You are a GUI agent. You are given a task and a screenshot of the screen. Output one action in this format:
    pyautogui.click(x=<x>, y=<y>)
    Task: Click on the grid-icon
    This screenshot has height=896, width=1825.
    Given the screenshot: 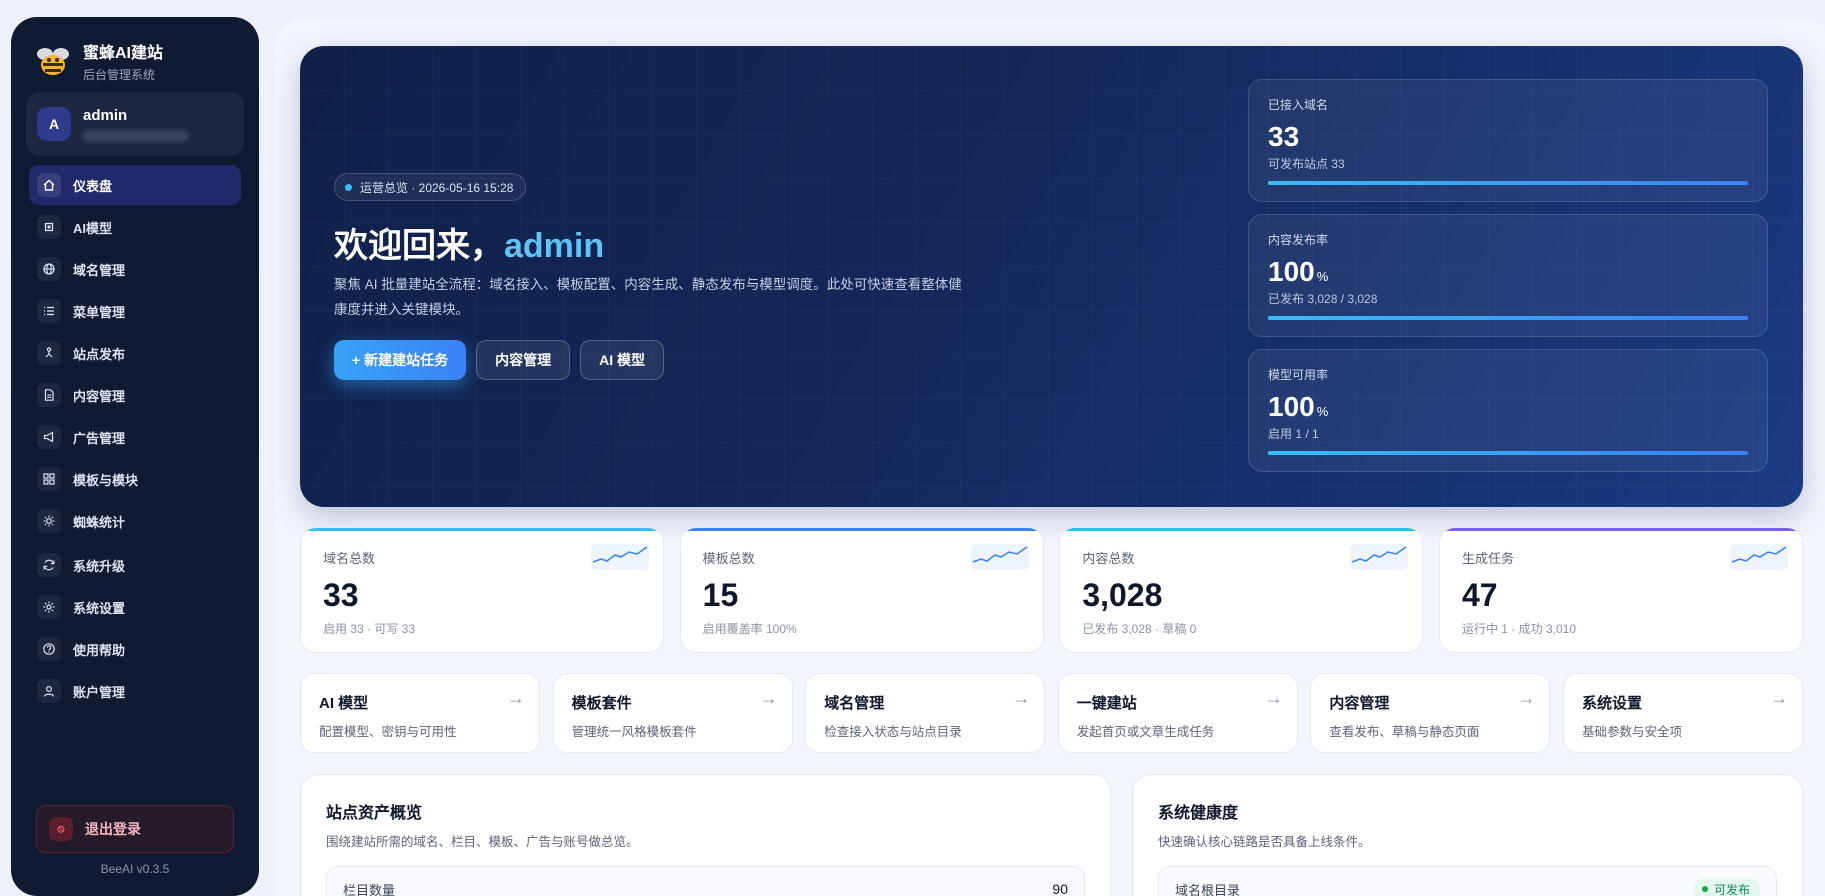 What is the action you would take?
    pyautogui.click(x=49, y=479)
    